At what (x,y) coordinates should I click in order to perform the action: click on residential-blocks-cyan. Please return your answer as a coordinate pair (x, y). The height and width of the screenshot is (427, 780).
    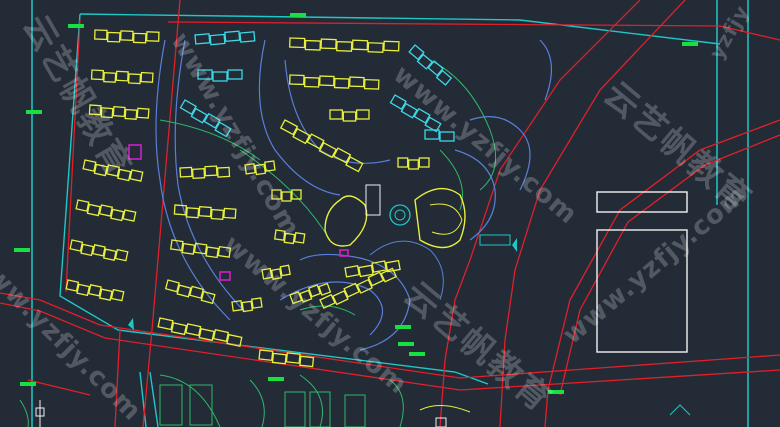
    Looking at the image, I should click on (317, 86).